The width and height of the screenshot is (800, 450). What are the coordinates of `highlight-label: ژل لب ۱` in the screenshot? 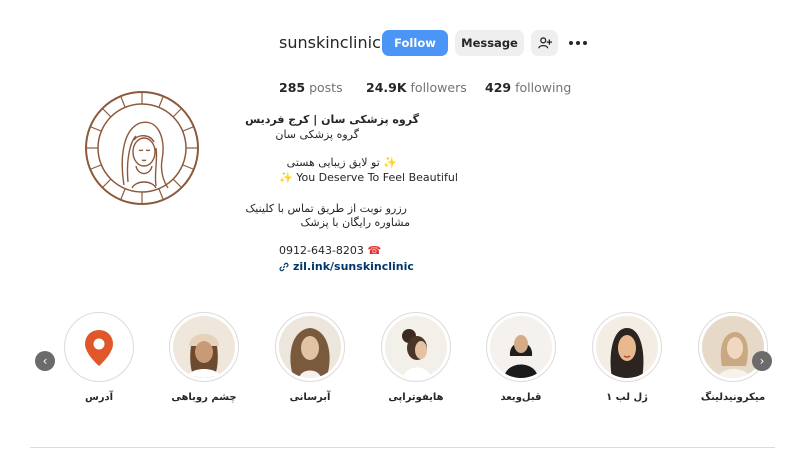 It's located at (627, 397).